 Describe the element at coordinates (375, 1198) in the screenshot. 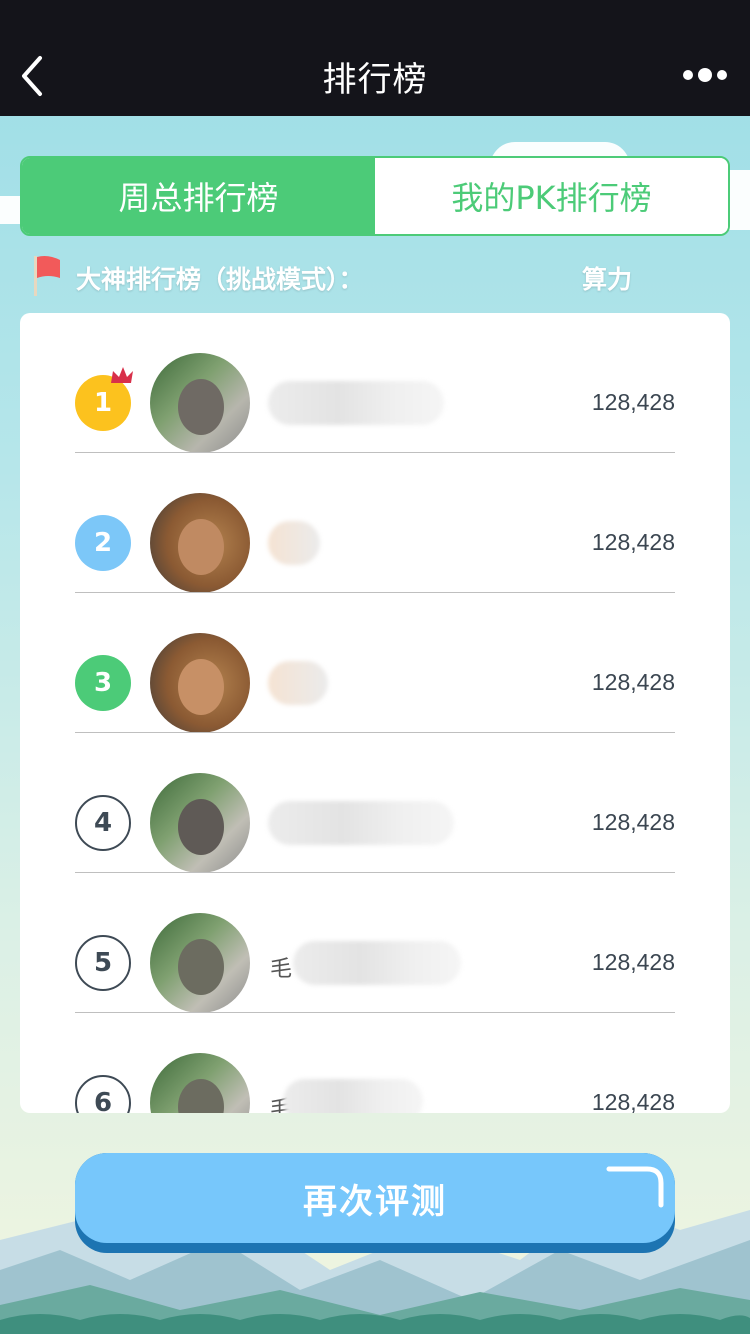

I see `retest-button-label: 再次评测` at that location.